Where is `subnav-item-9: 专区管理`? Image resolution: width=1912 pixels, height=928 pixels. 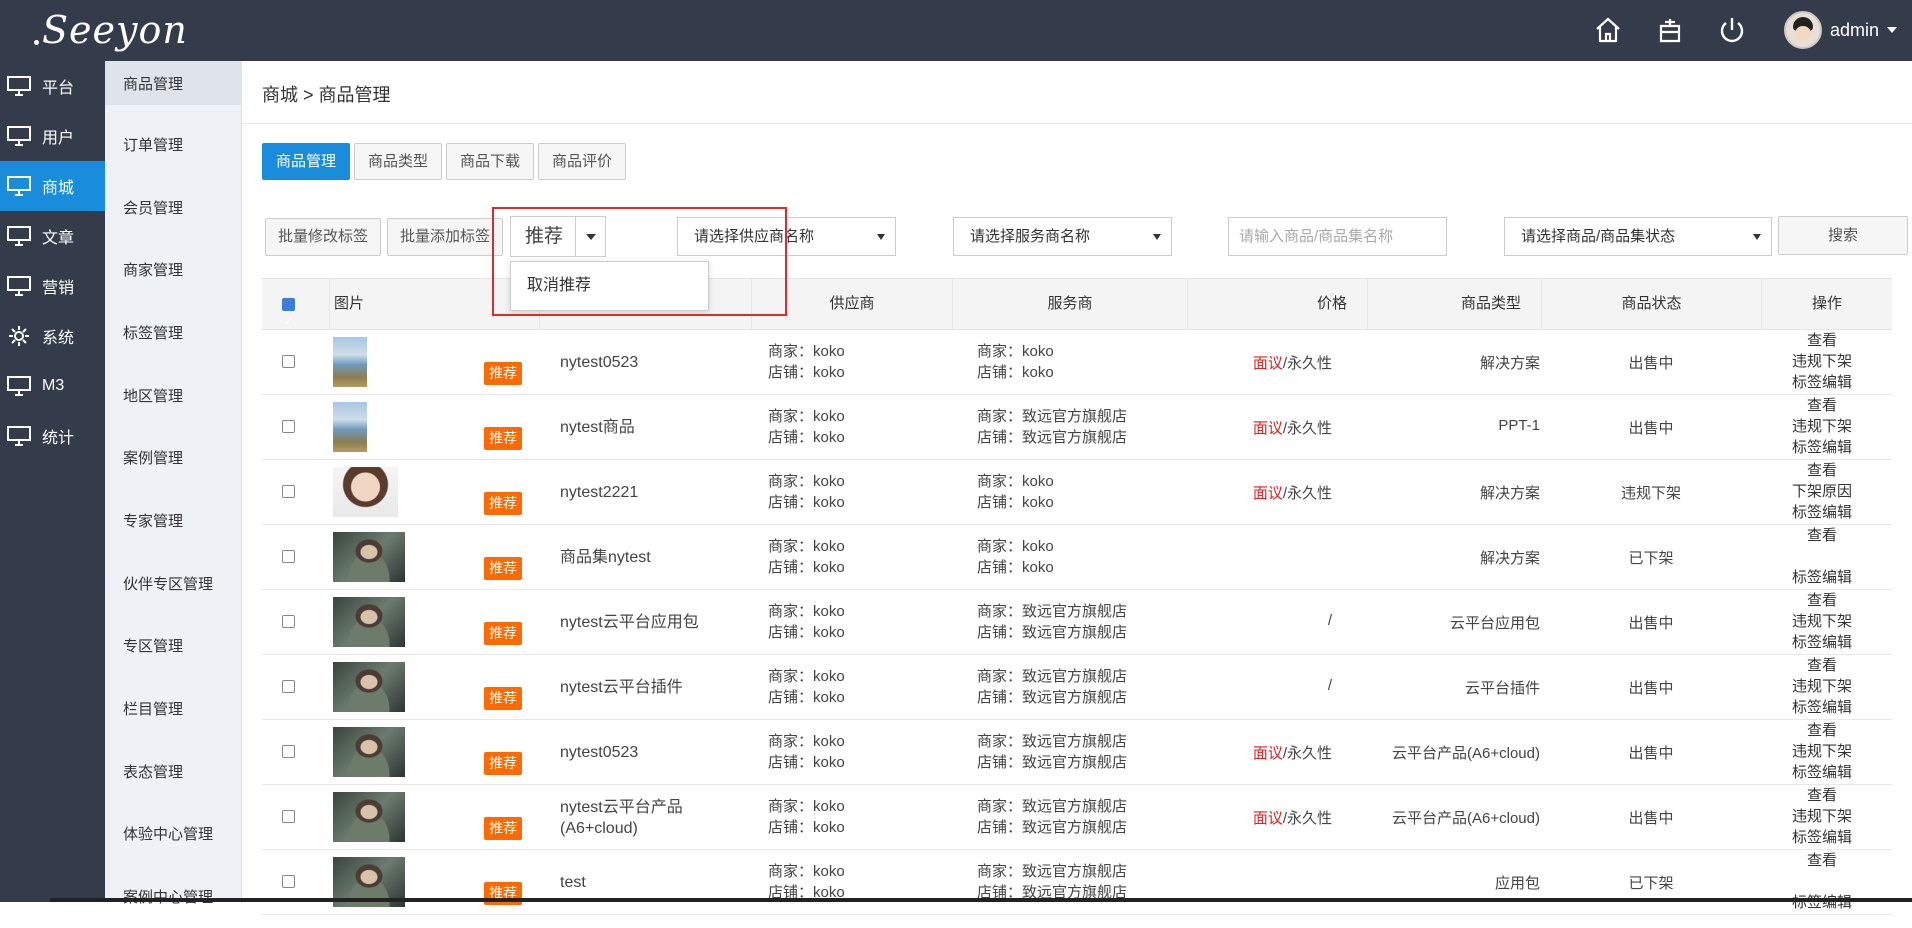 subnav-item-9: 专区管理 is located at coordinates (173, 646).